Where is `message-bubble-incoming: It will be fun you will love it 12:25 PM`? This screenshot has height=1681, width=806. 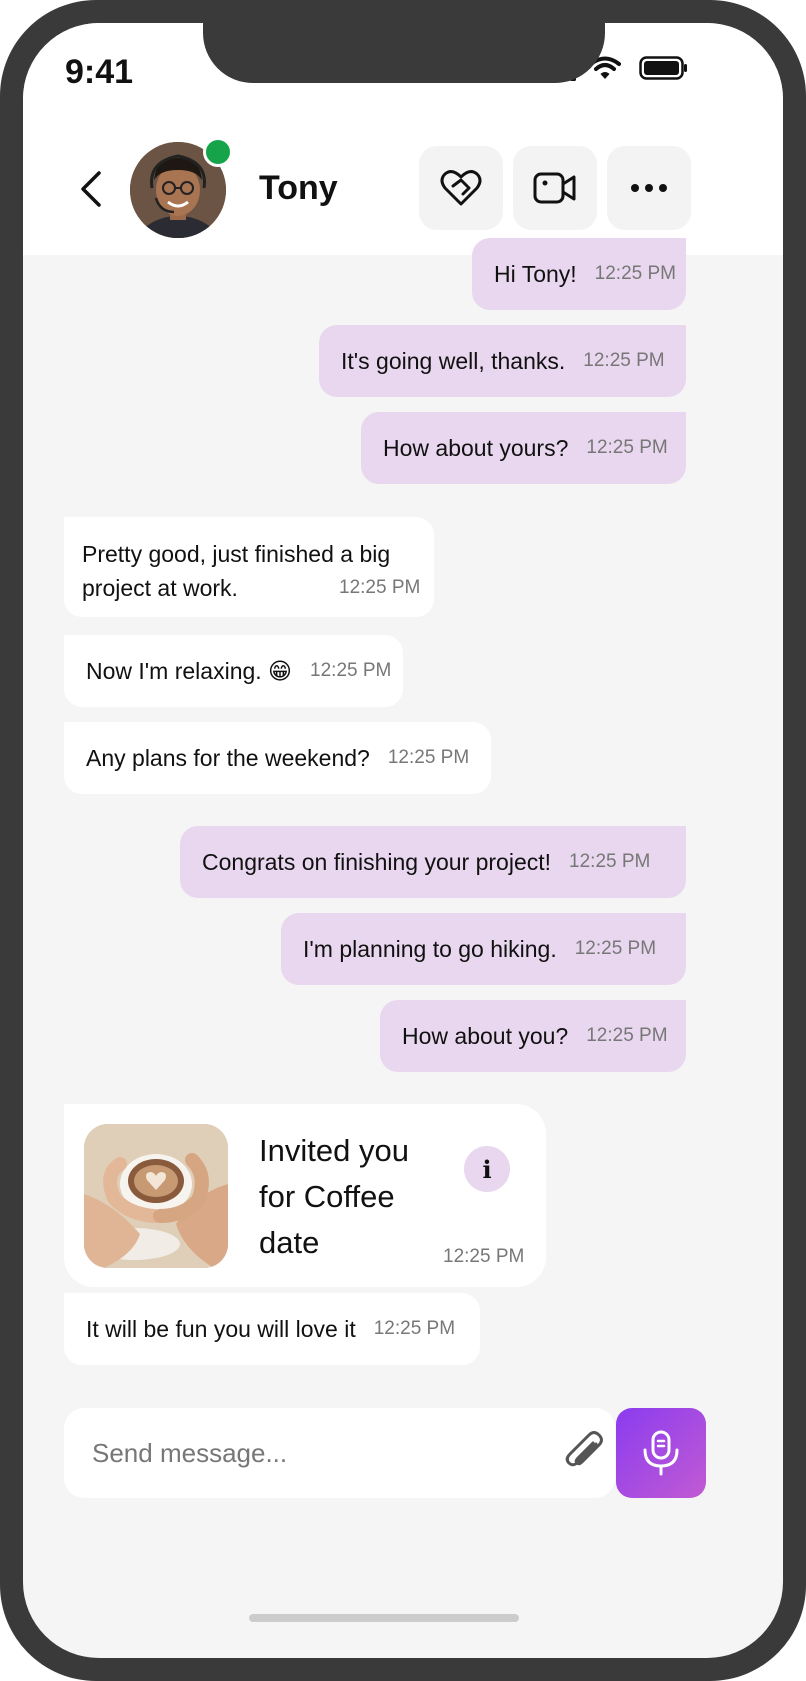 message-bubble-incoming: It will be fun you will love it 12:25 PM is located at coordinates (272, 1329).